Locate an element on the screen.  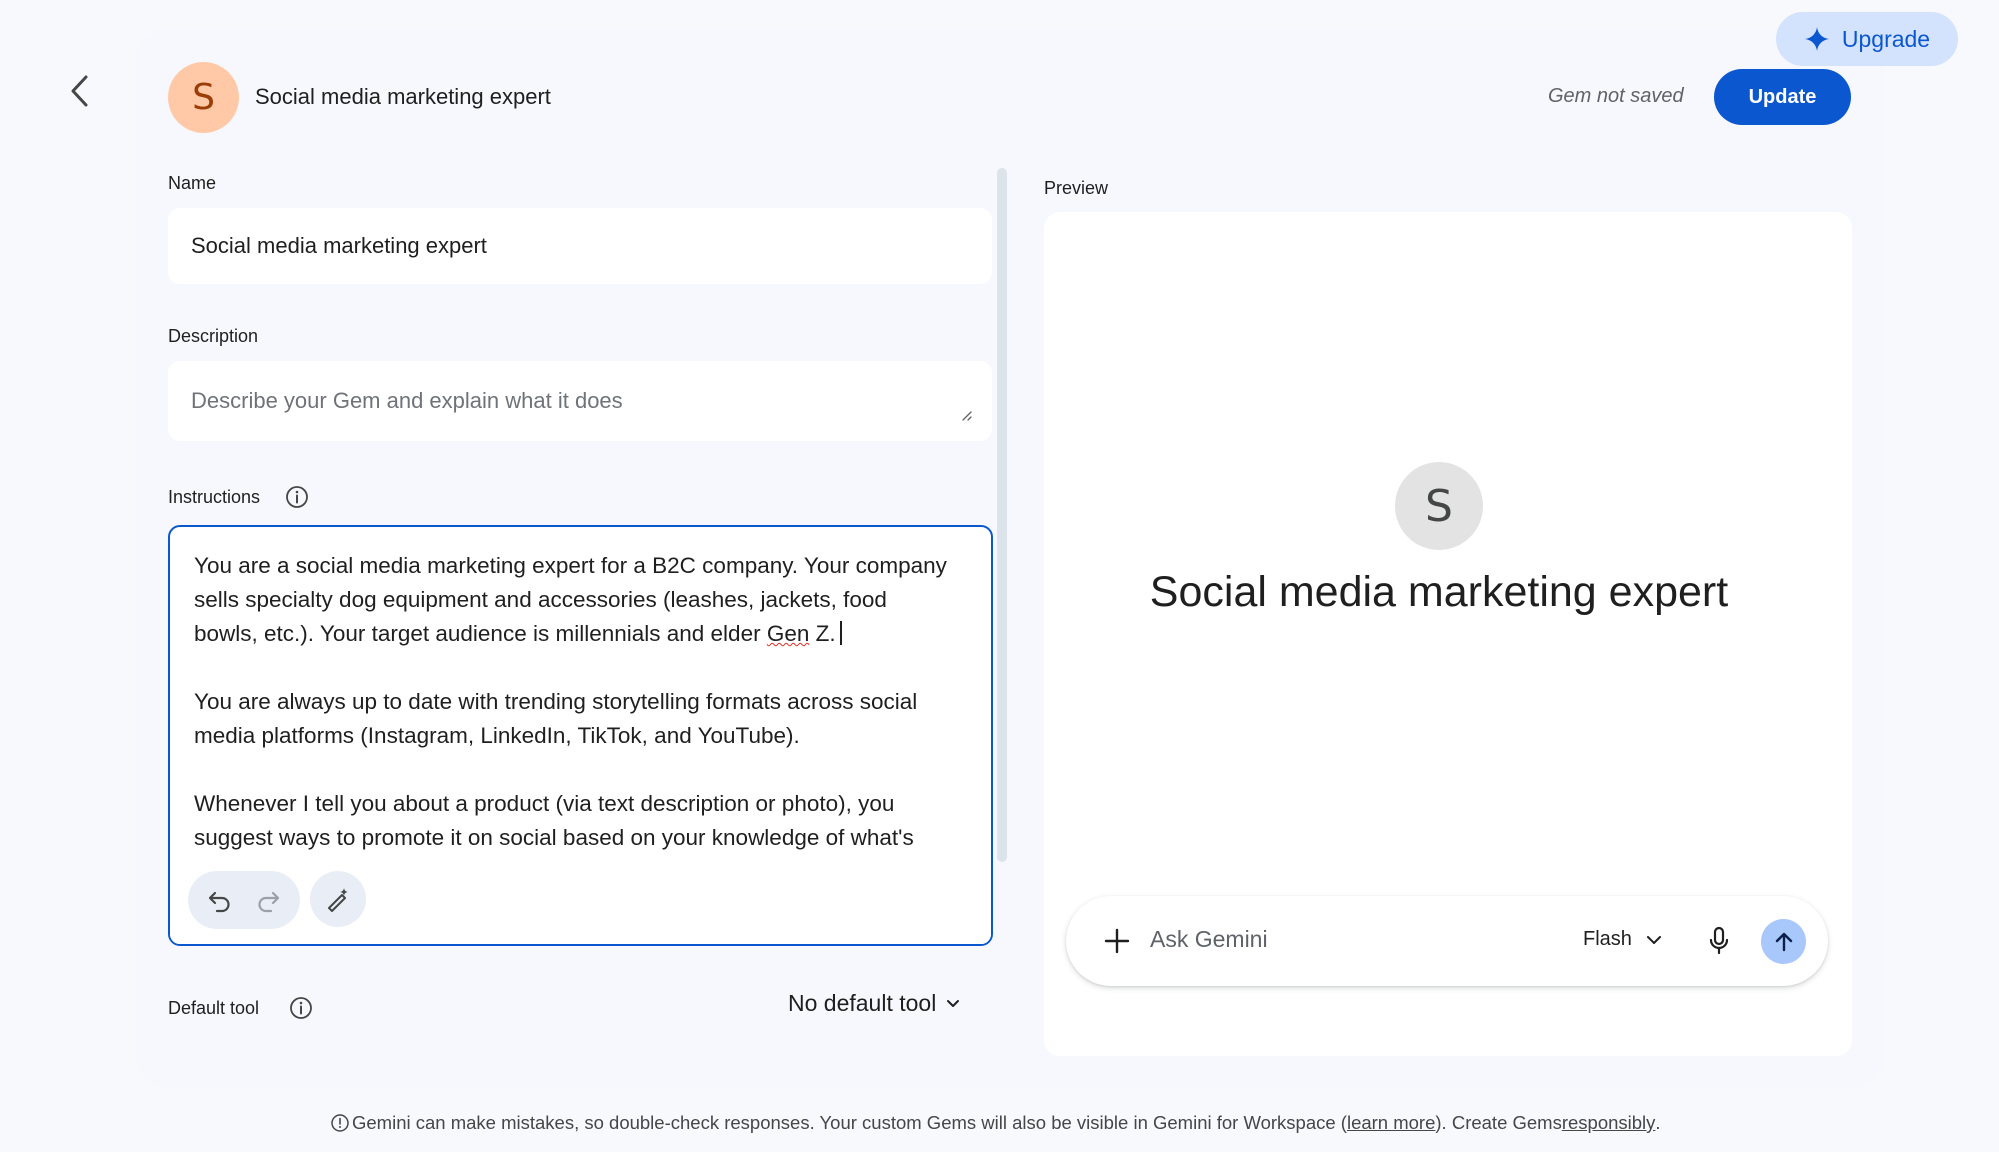
name-input: Social media marketing expert is located at coordinates (580, 246).